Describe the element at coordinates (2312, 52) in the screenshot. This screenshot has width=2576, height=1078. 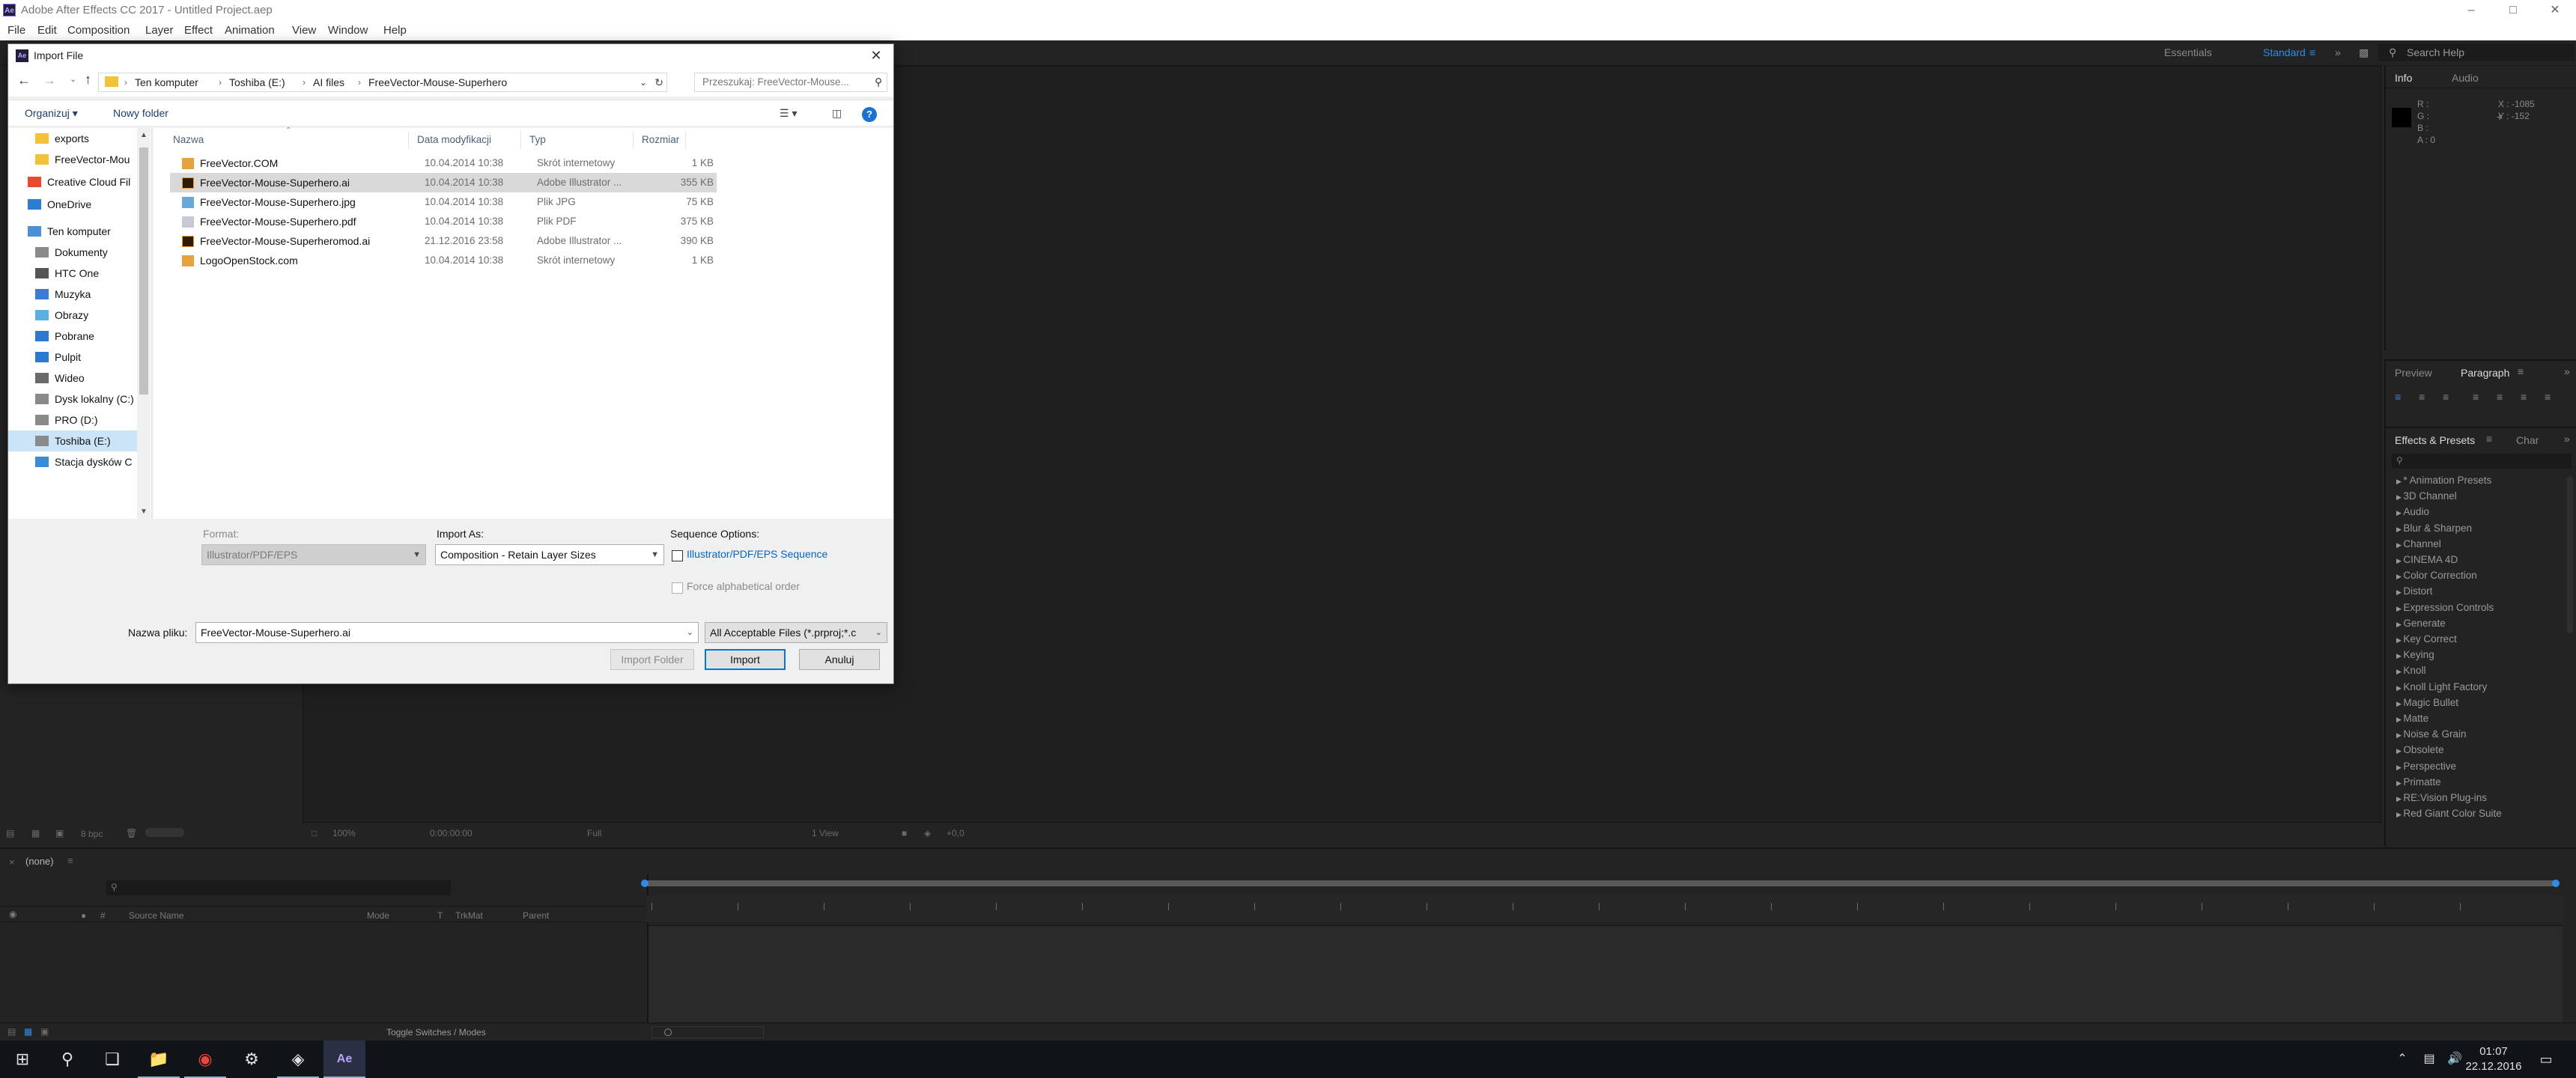
I see `workspace-menu-icon: ≡` at that location.